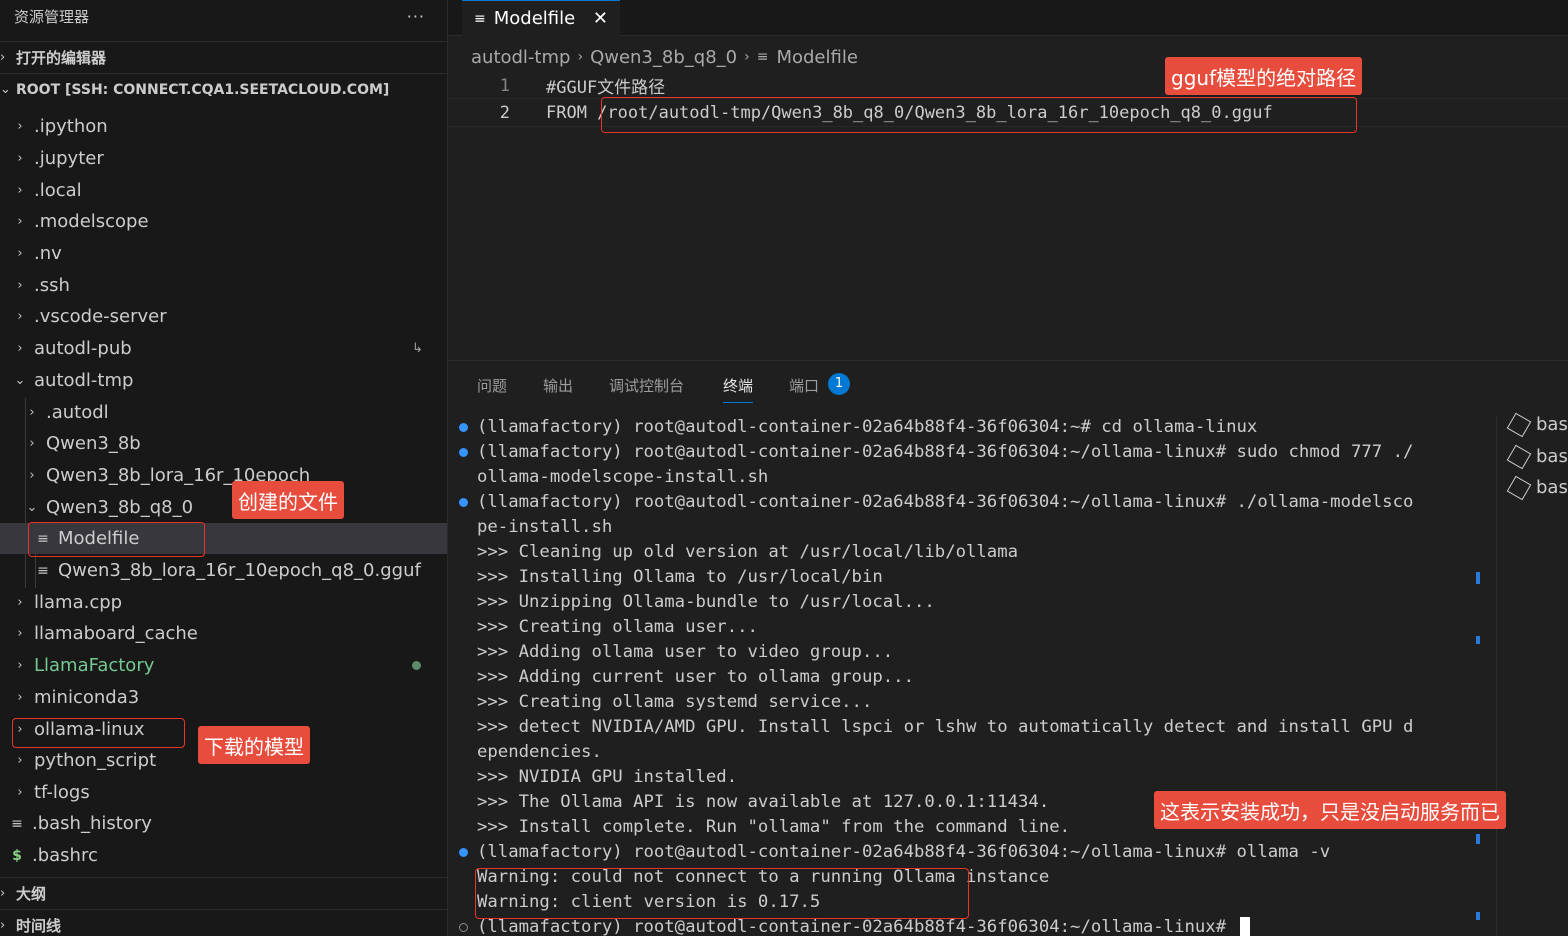 This screenshot has width=1568, height=936. Describe the element at coordinates (87, 697) in the screenshot. I see `tree-item-label: miniconda3` at that location.